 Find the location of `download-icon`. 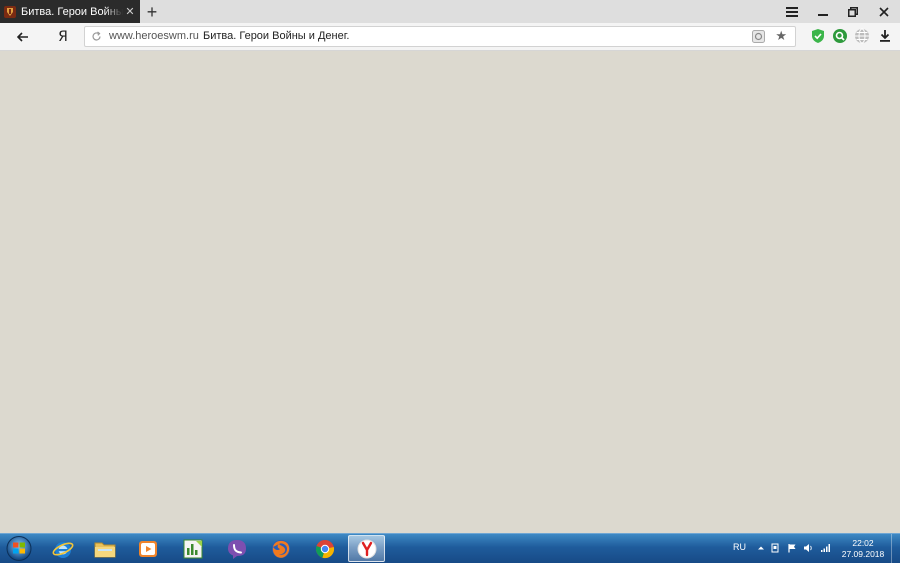

download-icon is located at coordinates (885, 36).